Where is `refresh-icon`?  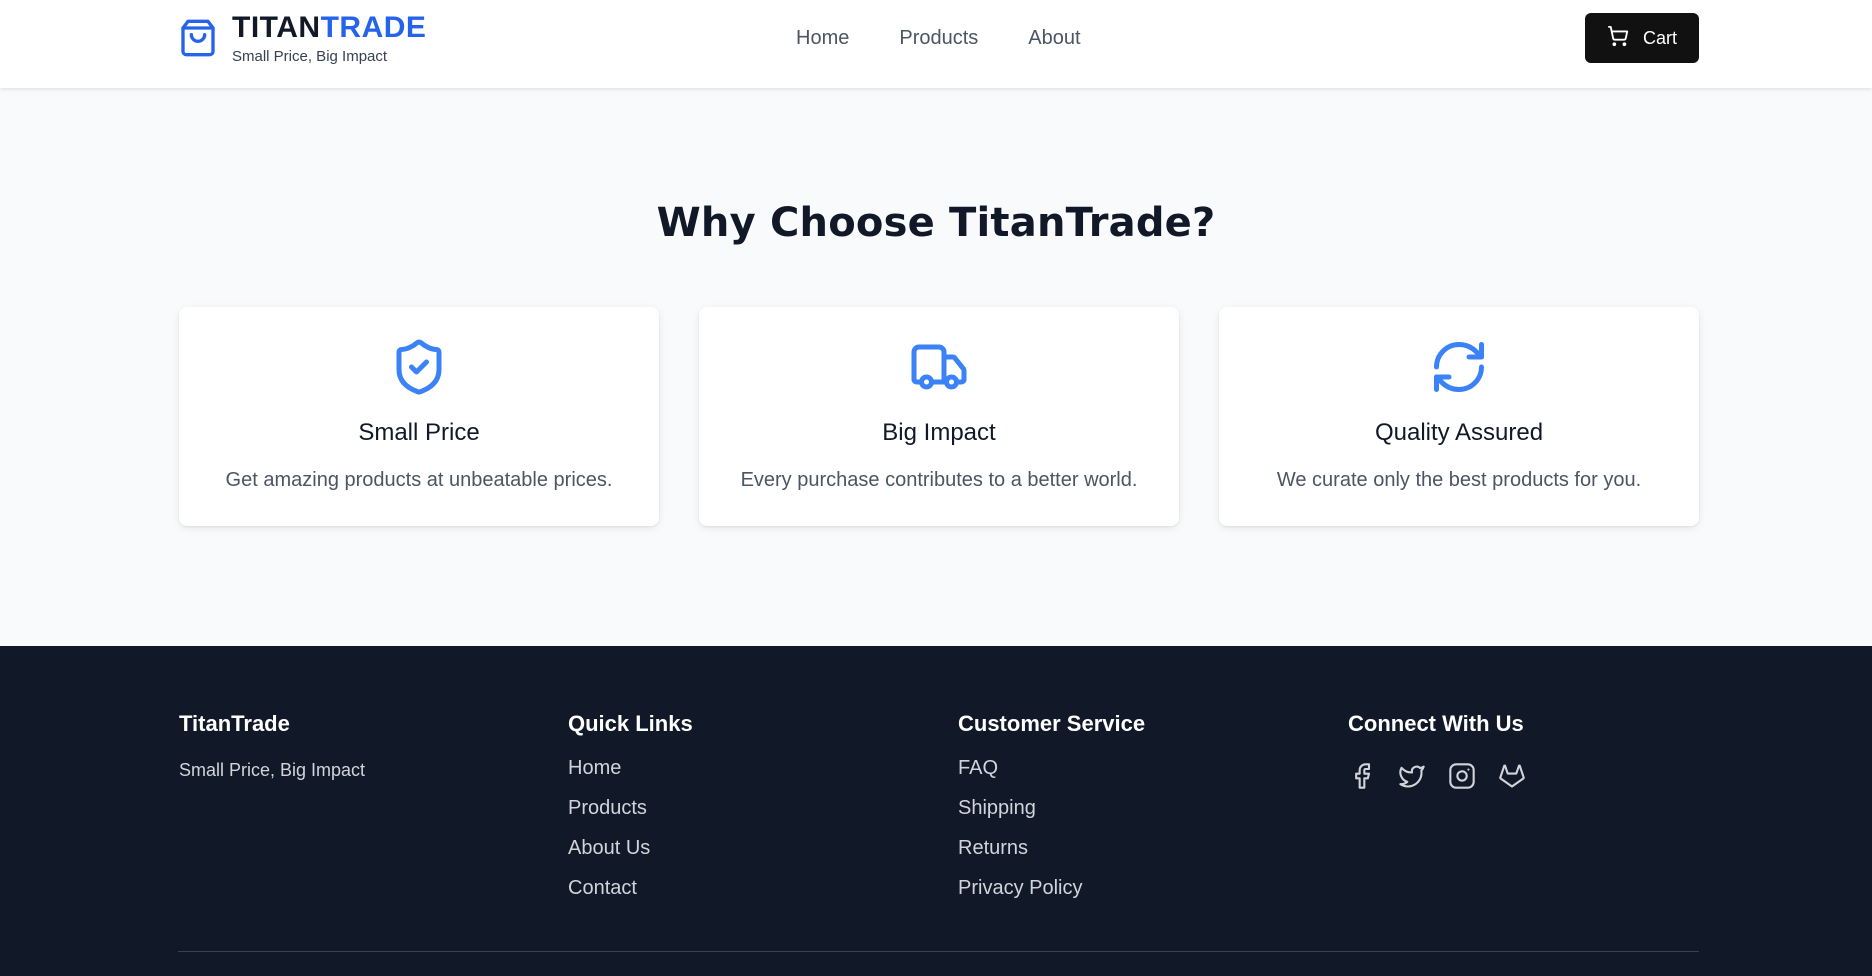 refresh-icon is located at coordinates (1459, 367).